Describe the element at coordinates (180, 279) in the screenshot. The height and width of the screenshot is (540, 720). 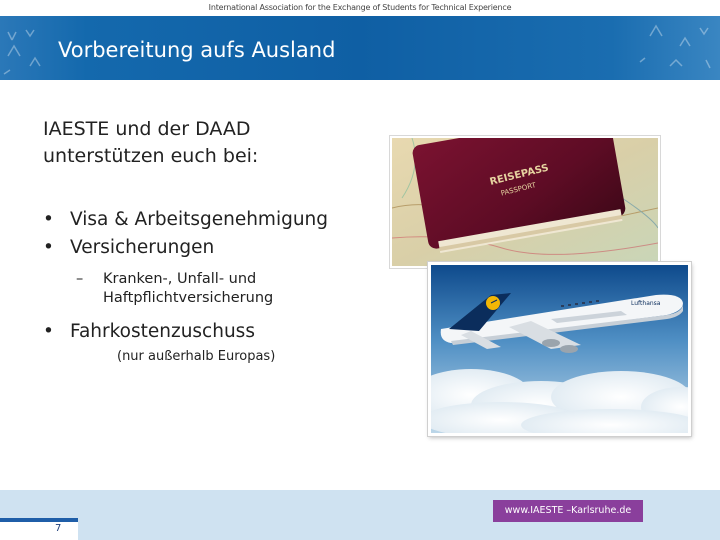
I see `sub-bullet-line-1: Kranken-, Unfall- und` at that location.